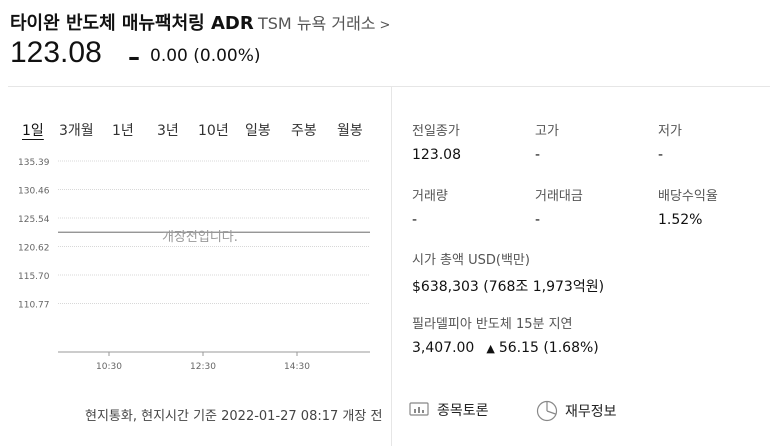  Describe the element at coordinates (415, 220) in the screenshot. I see `volume-value: -` at that location.